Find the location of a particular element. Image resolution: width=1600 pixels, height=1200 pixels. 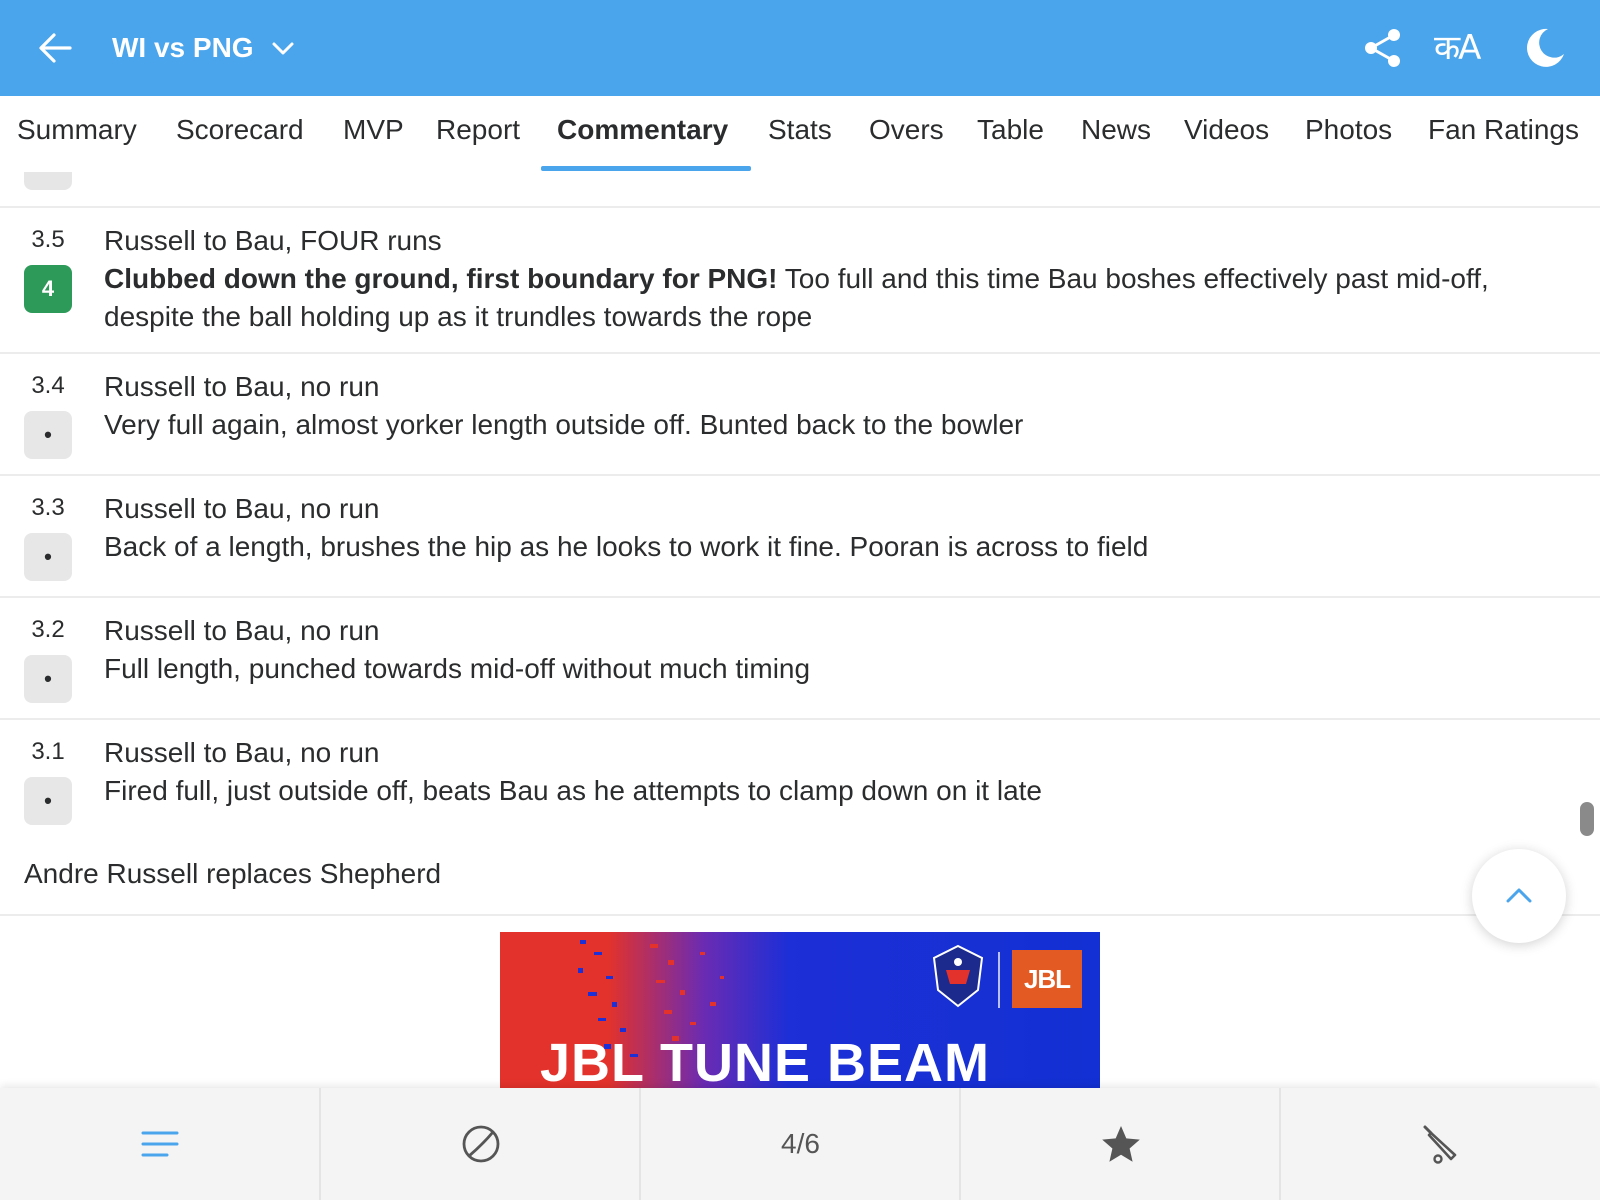

menu-icon is located at coordinates (159, 1144).